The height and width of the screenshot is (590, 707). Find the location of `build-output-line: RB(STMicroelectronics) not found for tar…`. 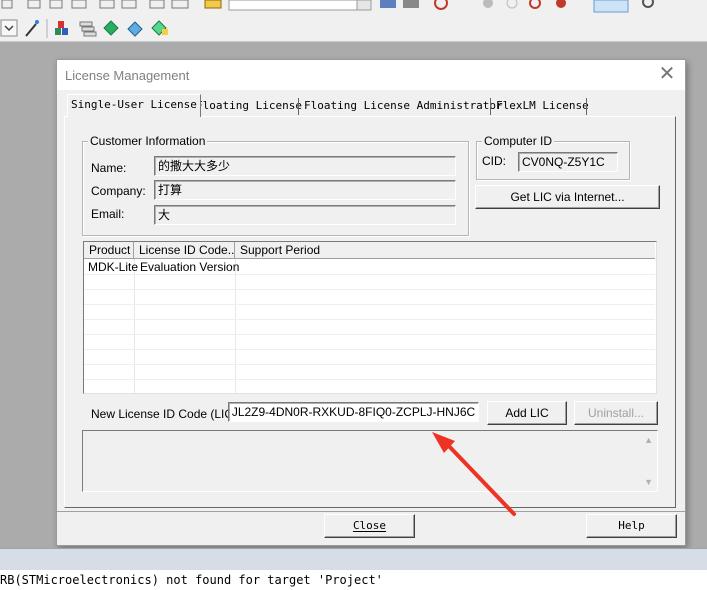

build-output-line: RB(STMicroelectronics) not found for tar… is located at coordinates (353, 580).